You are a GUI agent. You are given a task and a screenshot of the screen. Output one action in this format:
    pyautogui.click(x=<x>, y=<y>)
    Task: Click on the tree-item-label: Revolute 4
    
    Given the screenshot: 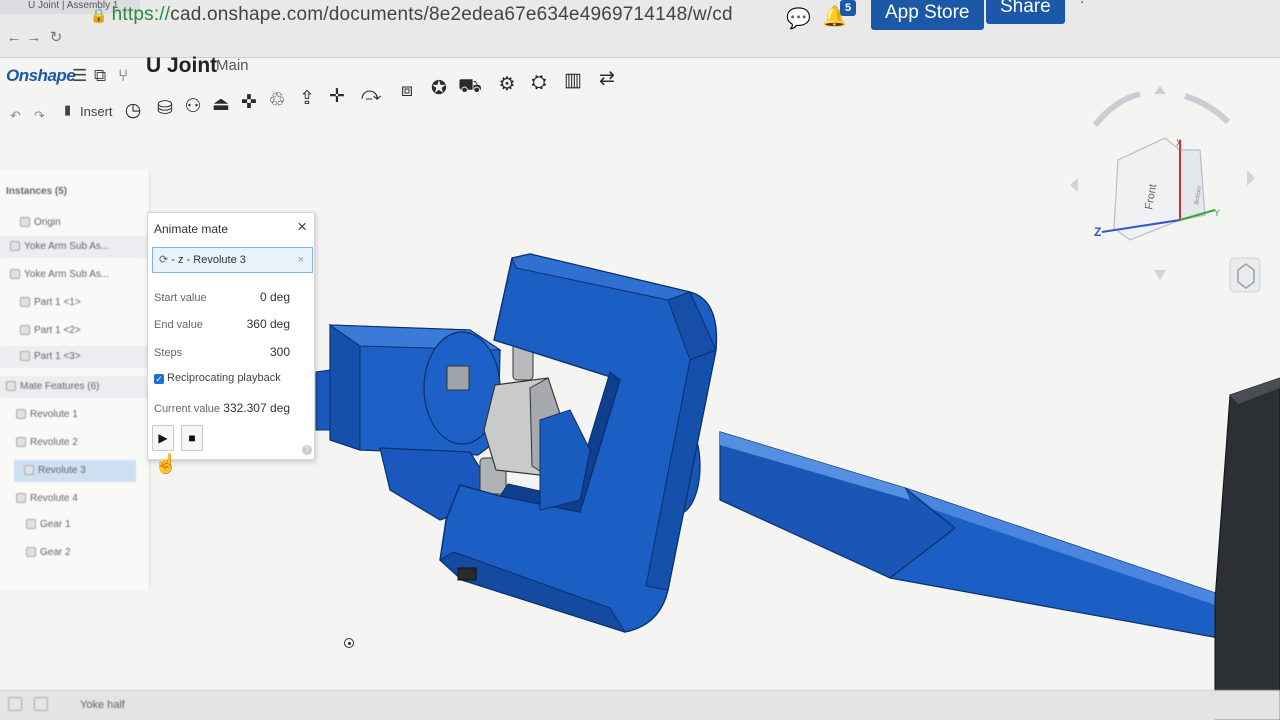 What is the action you would take?
    pyautogui.click(x=54, y=498)
    